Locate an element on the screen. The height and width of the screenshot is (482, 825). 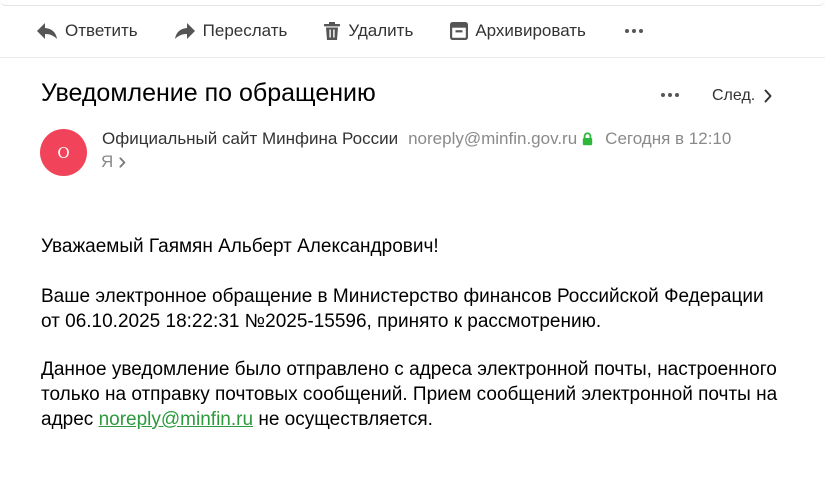
forward-label: Переслать is located at coordinates (245, 30).